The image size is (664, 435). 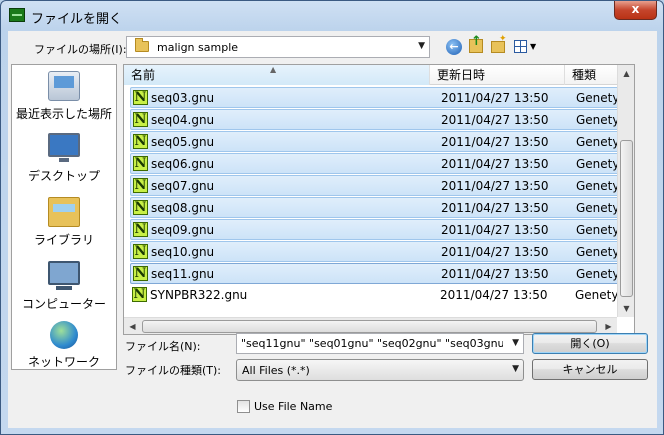 I want to click on place-label: デスクトップ, so click(x=63, y=176).